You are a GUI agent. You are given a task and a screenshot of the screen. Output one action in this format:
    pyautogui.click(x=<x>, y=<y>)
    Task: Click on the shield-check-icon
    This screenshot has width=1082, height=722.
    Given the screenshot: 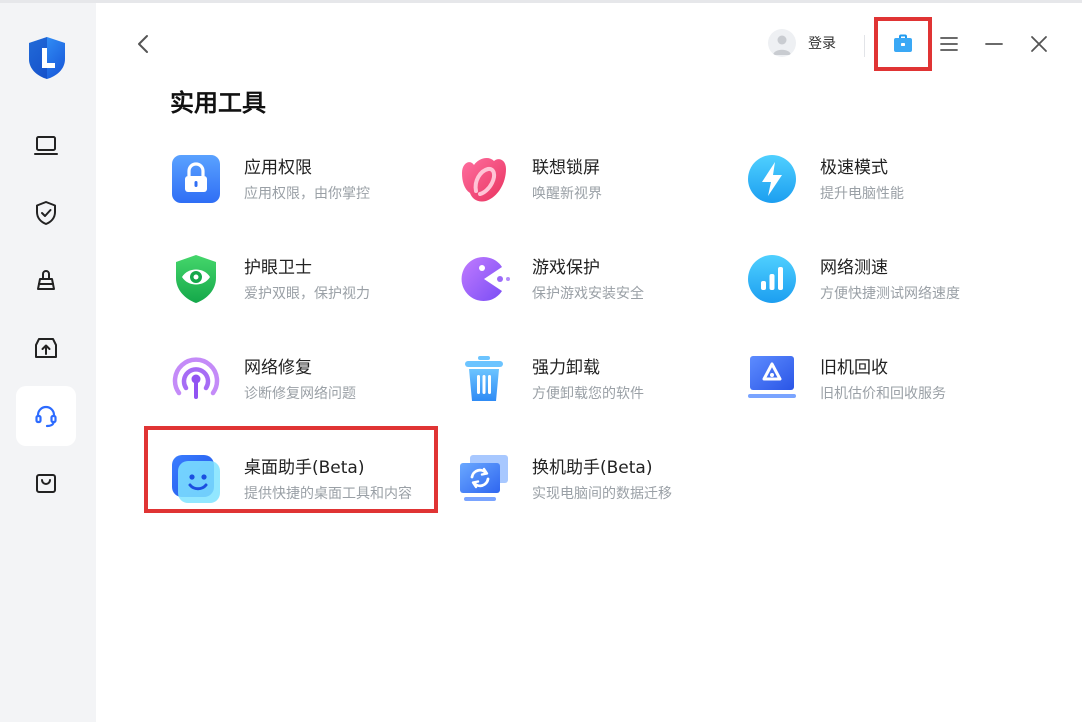 What is the action you would take?
    pyautogui.click(x=46, y=213)
    